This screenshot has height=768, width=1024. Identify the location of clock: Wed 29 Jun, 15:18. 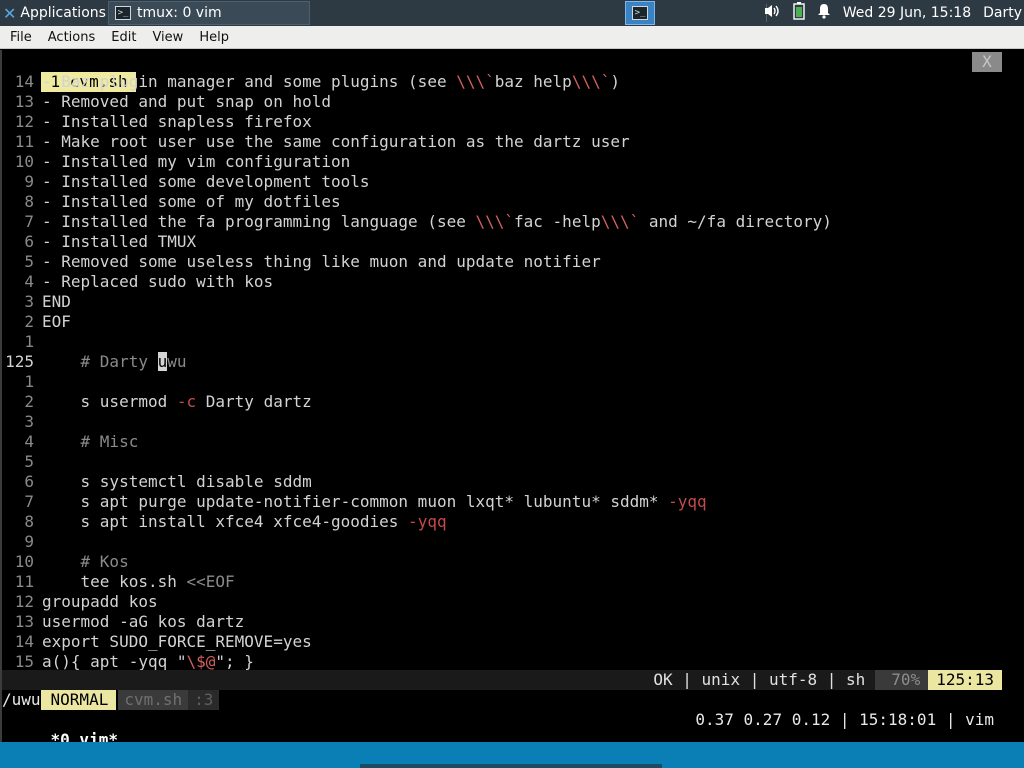
(907, 13).